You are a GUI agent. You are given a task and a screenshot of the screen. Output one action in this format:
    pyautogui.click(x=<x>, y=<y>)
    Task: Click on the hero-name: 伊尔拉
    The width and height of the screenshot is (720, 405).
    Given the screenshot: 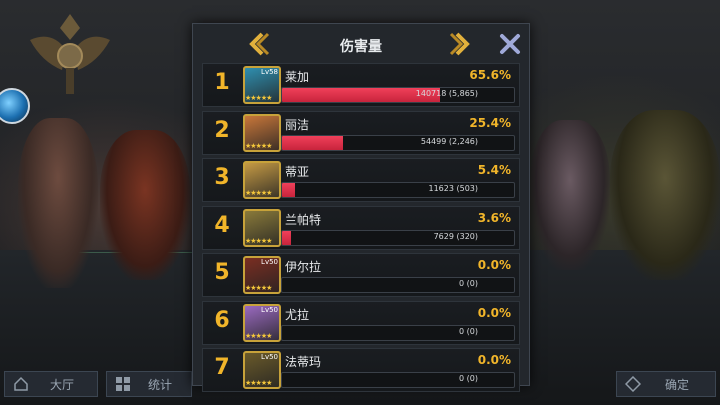 What is the action you would take?
    pyautogui.click(x=303, y=267)
    